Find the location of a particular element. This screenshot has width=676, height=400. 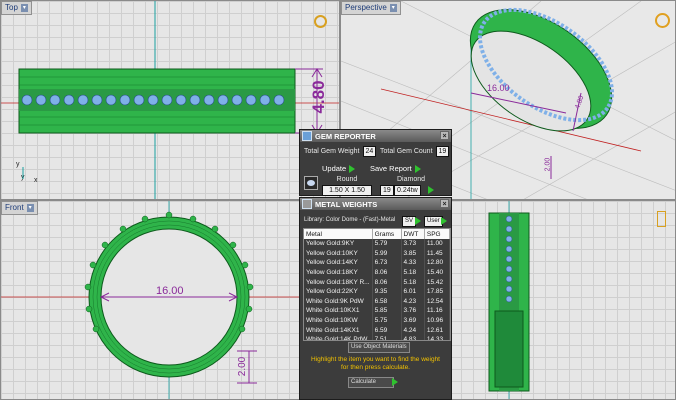

grams-cell: 5.99 is located at coordinates (387, 253).